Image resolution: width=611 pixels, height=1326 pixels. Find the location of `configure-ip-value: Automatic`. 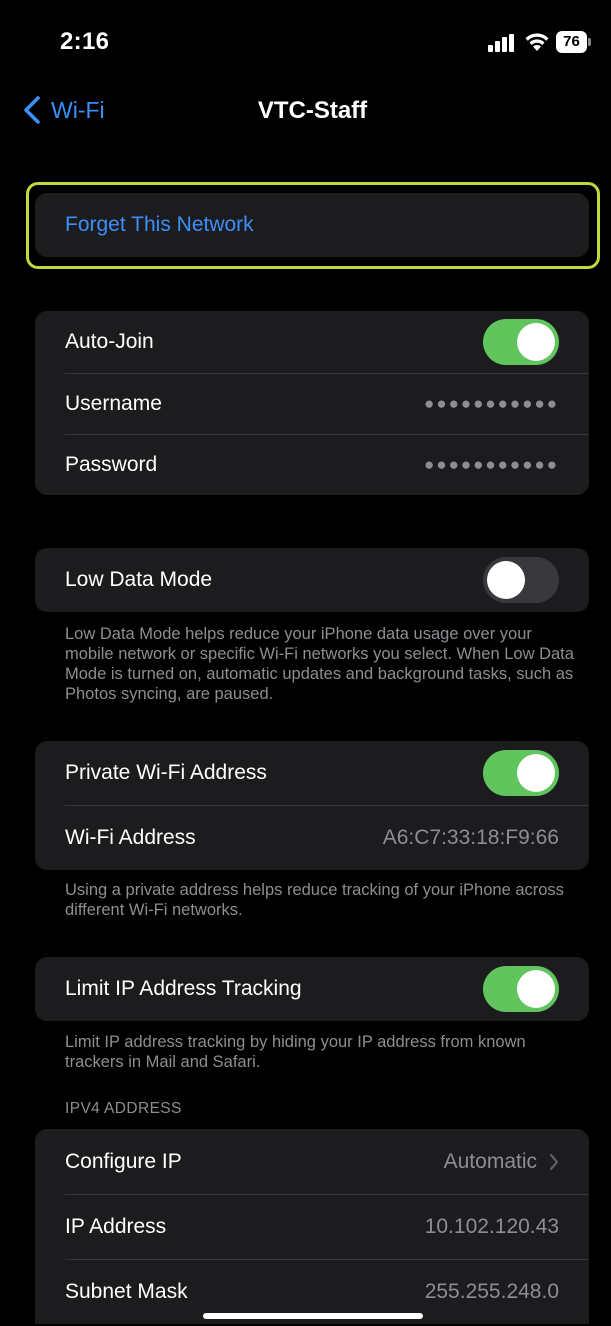

configure-ip-value: Automatic is located at coordinates (490, 1161).